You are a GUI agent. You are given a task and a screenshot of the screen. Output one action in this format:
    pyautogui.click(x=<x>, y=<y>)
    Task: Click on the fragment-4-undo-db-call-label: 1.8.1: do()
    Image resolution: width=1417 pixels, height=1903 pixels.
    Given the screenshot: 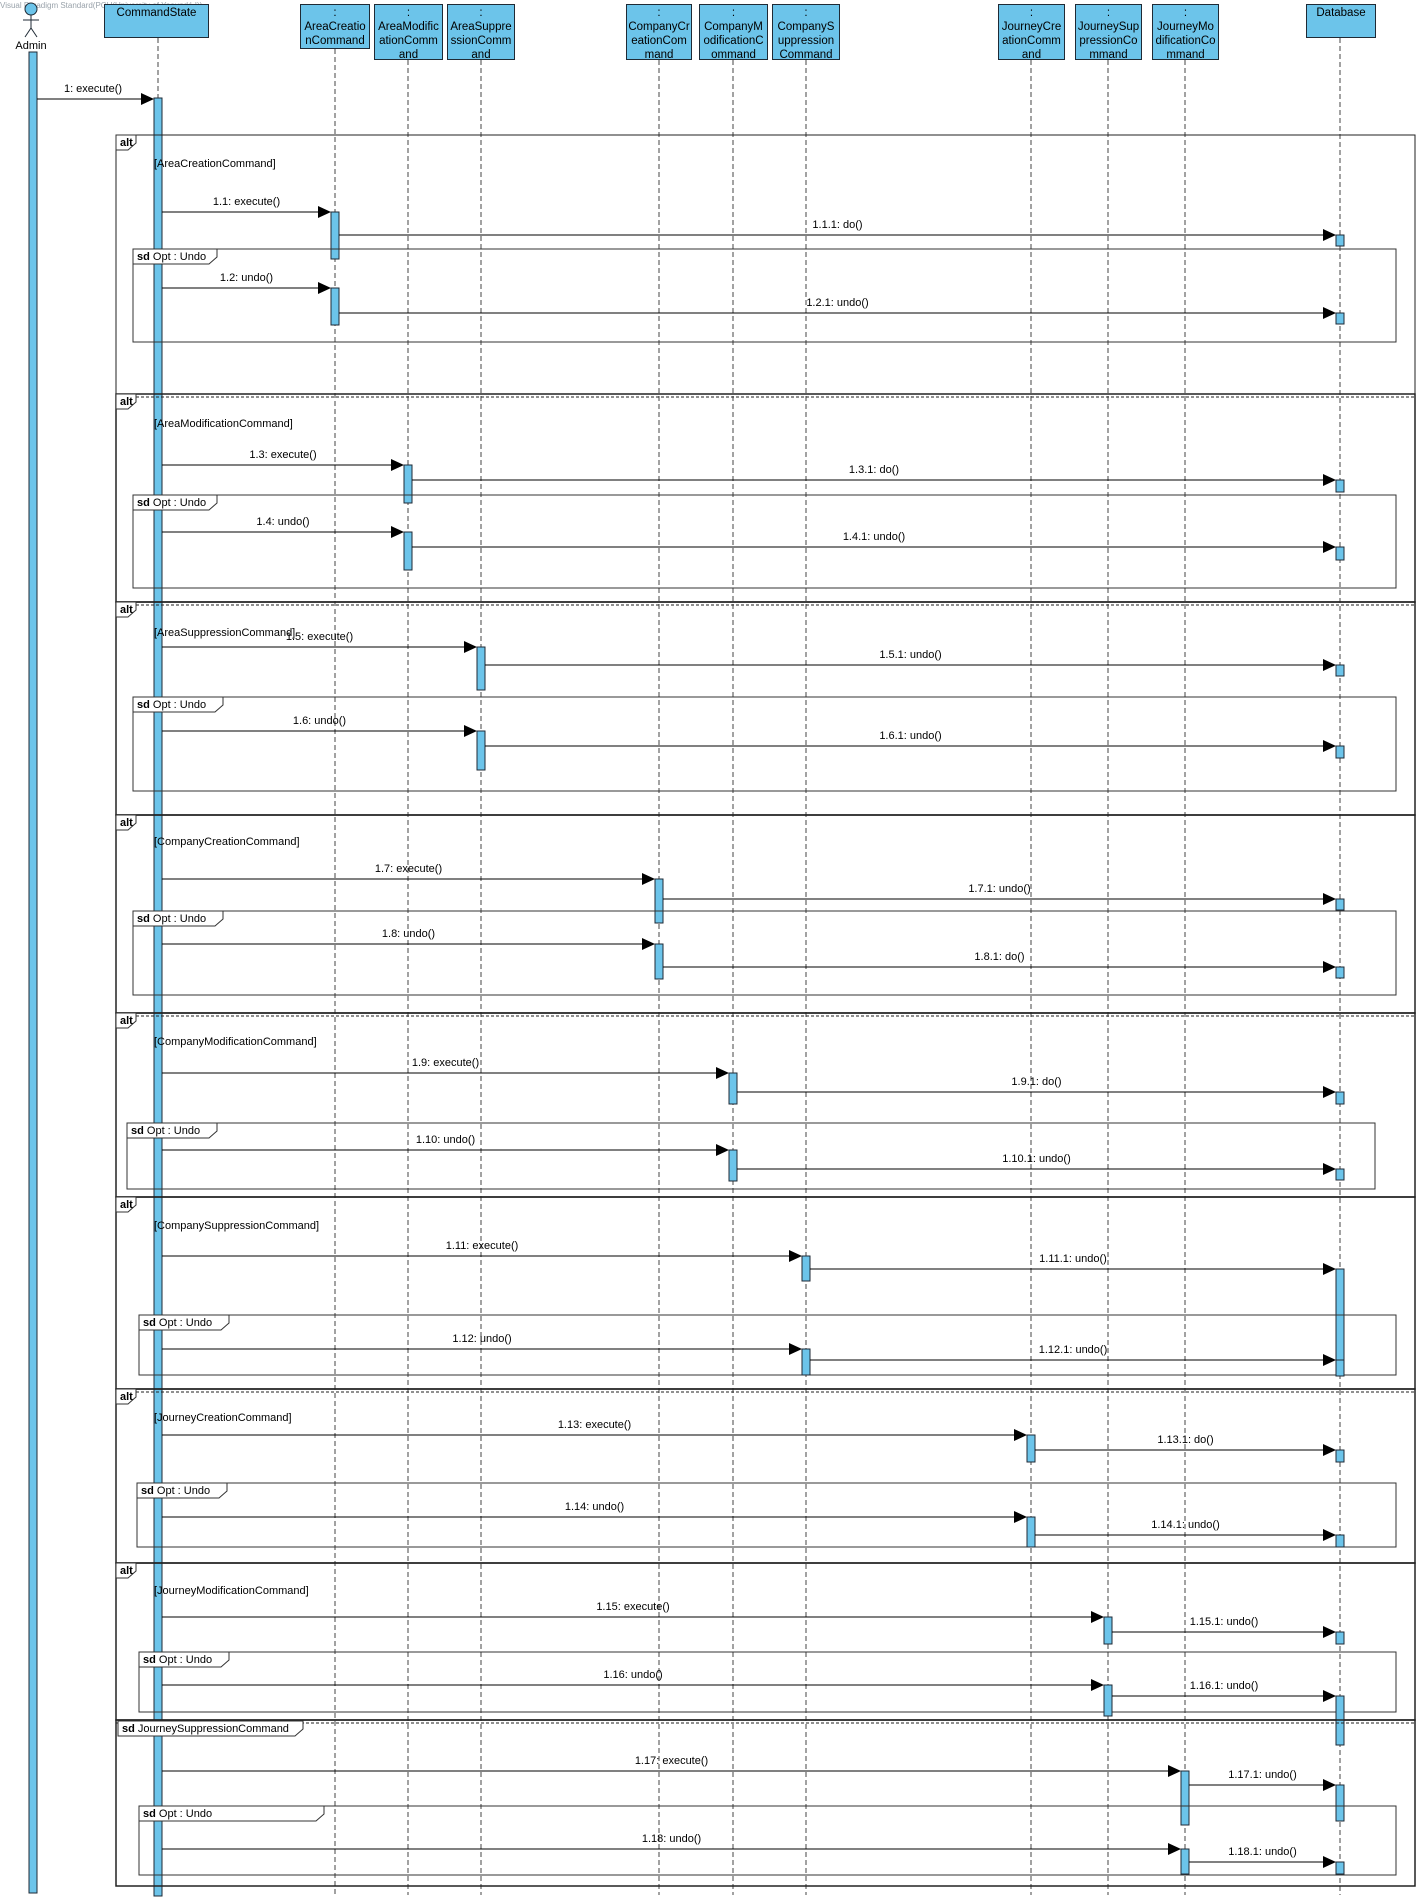 What is the action you would take?
    pyautogui.click(x=999, y=957)
    